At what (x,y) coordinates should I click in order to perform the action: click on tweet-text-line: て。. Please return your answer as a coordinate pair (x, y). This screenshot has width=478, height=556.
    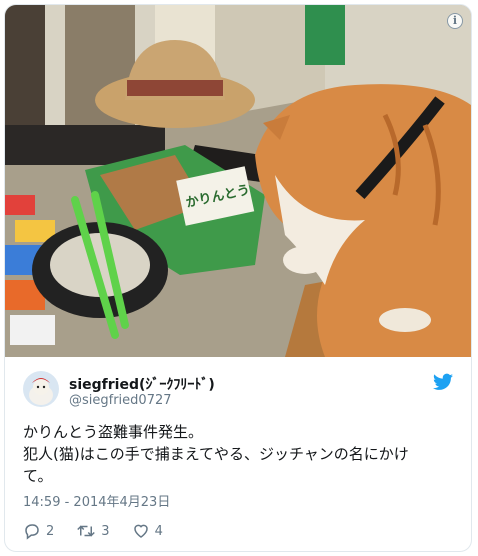
    Looking at the image, I should click on (38, 476).